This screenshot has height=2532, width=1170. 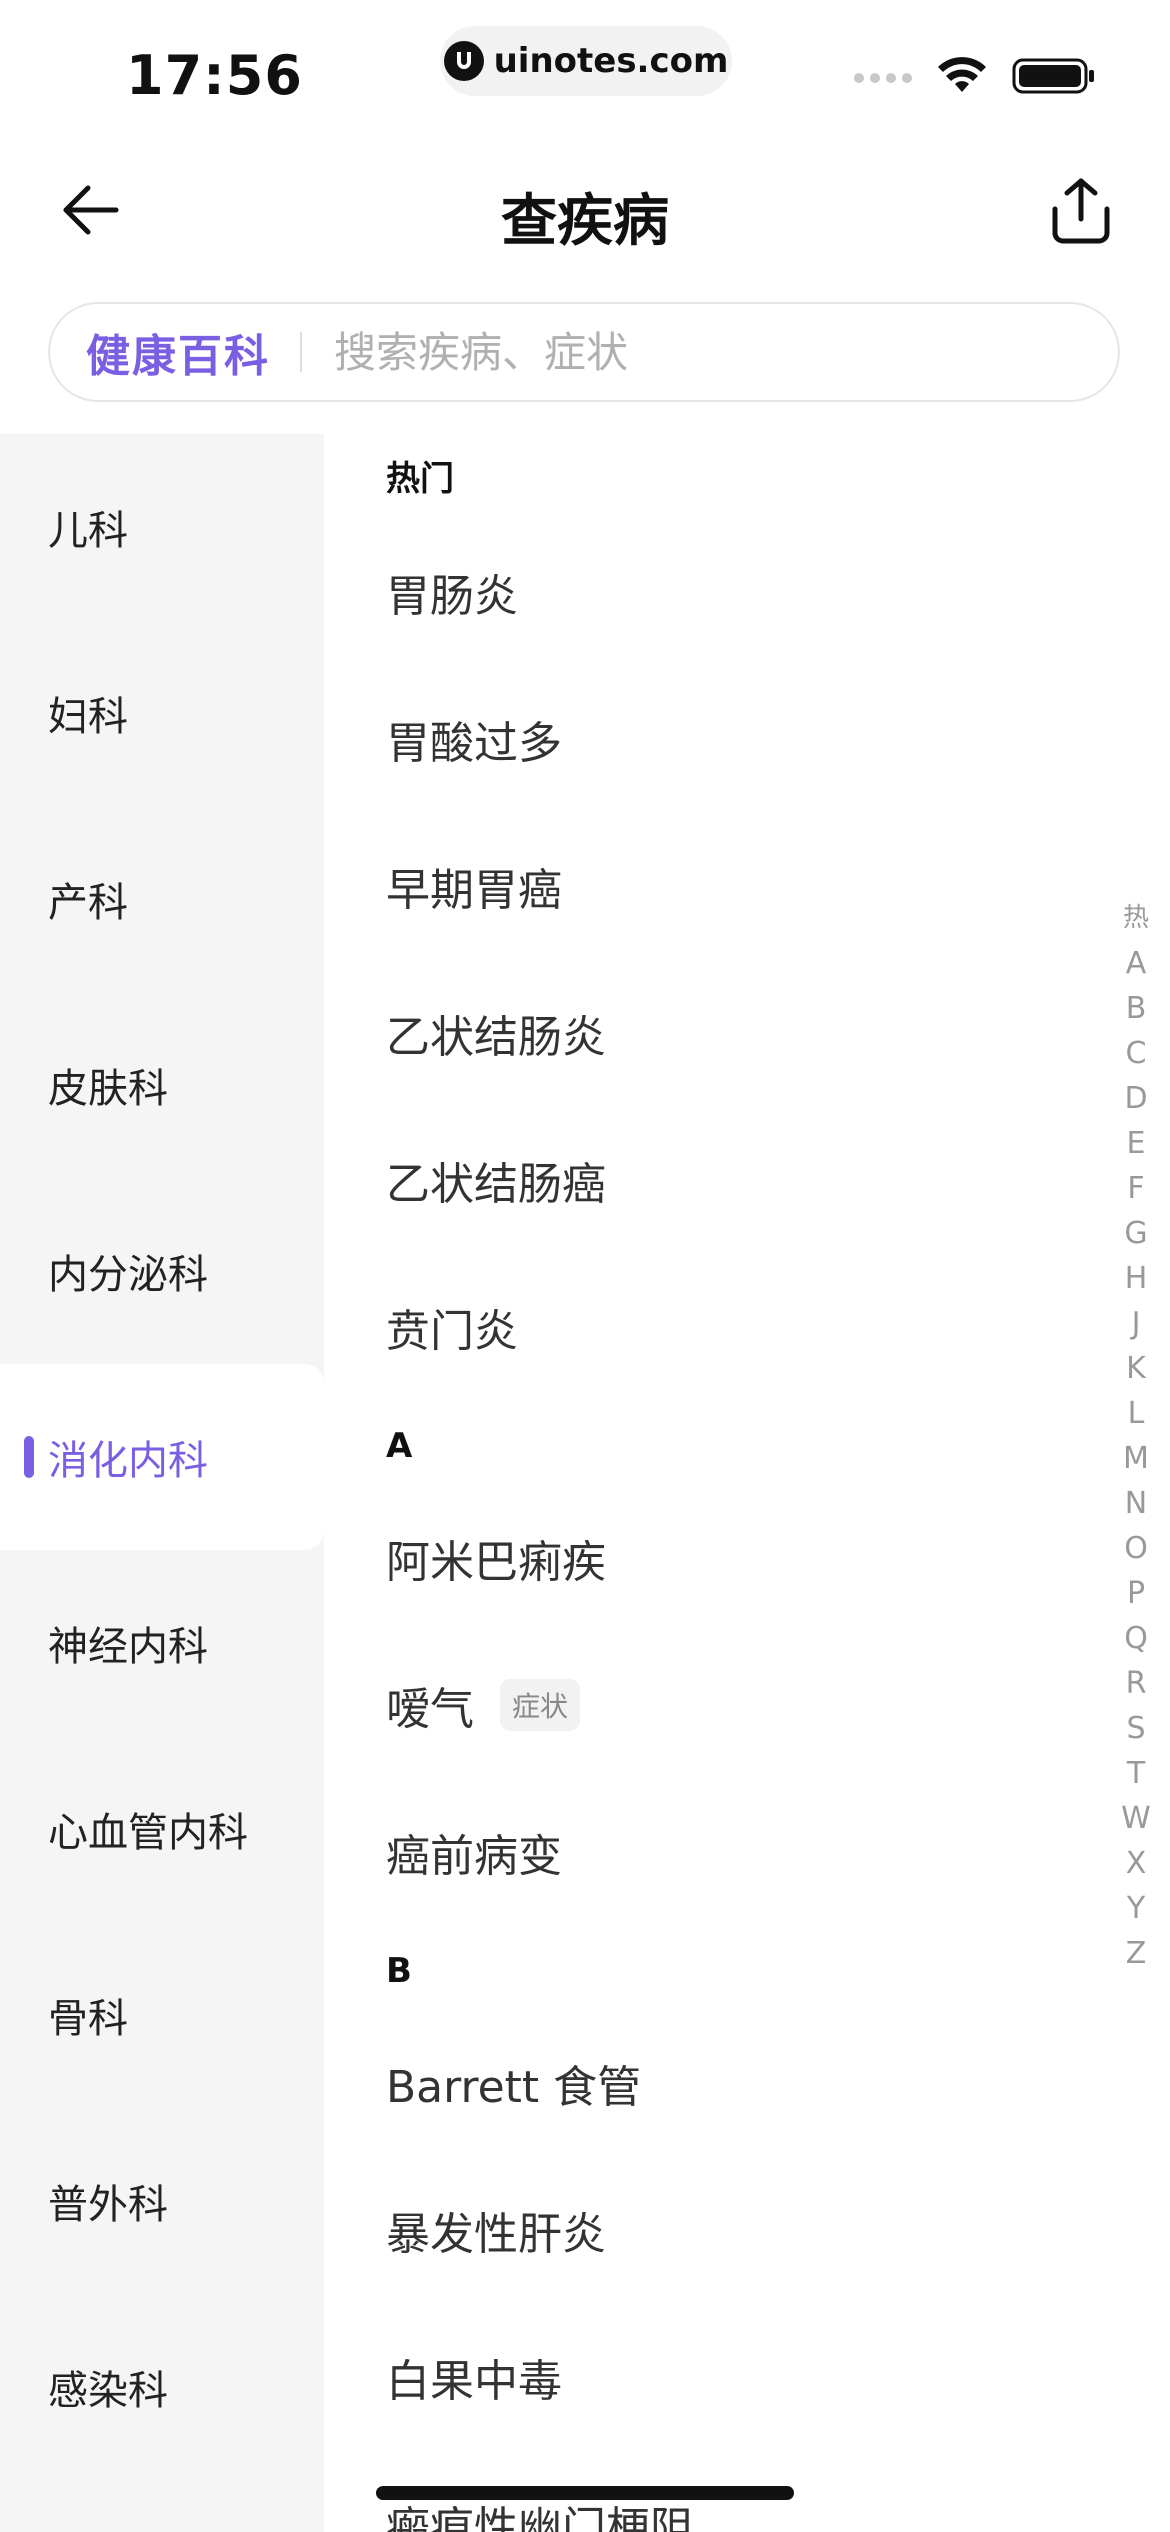 What do you see at coordinates (1054, 78) in the screenshot?
I see `battery-icon` at bounding box center [1054, 78].